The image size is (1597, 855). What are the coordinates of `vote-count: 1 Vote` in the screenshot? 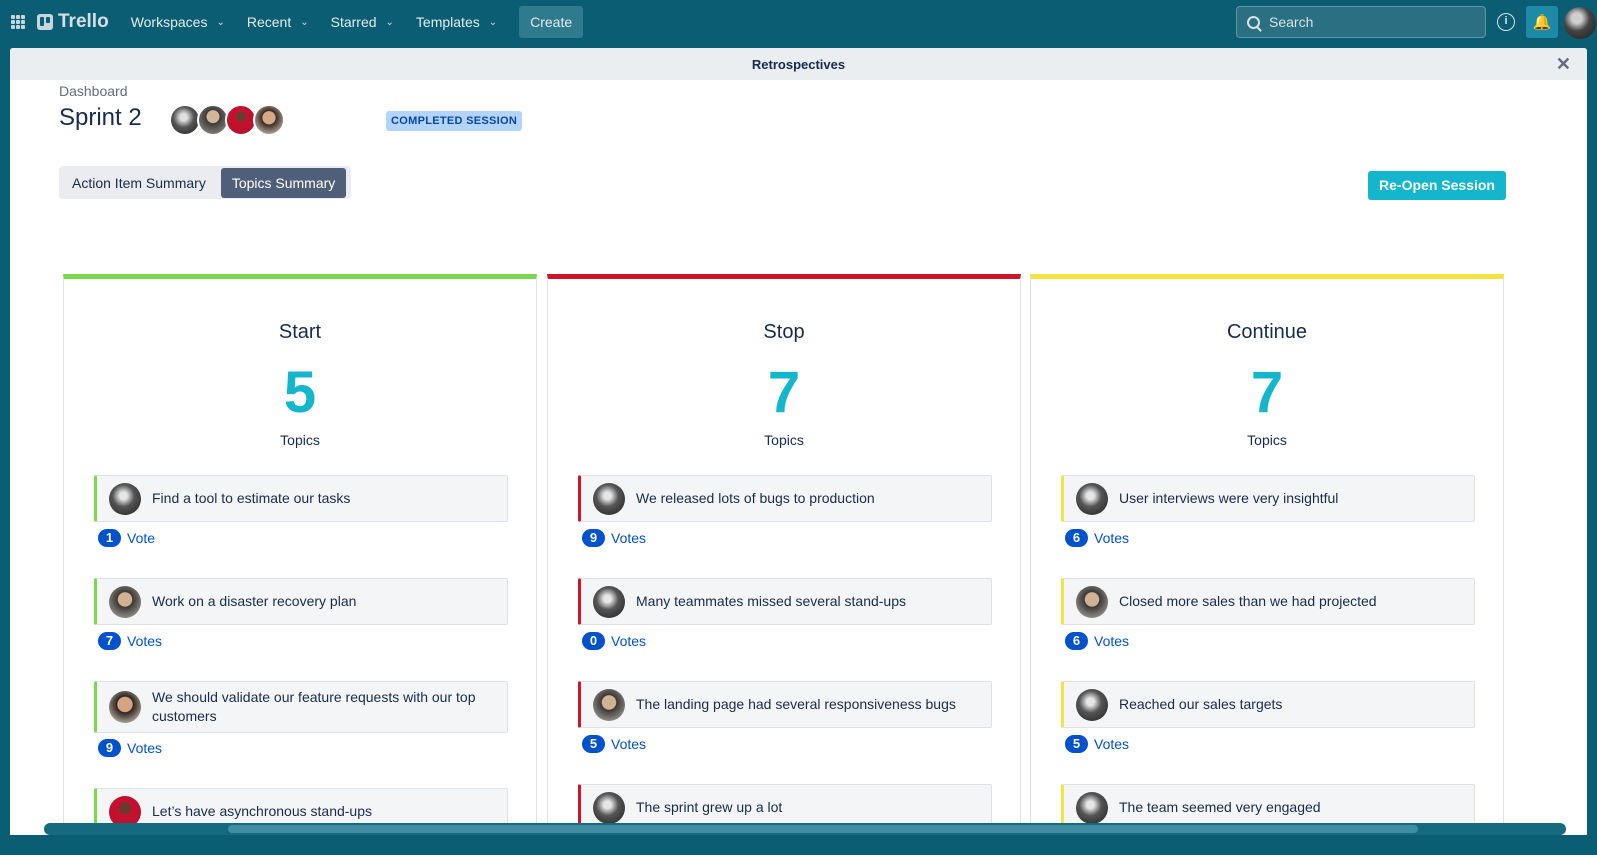 It's located at (126, 538).